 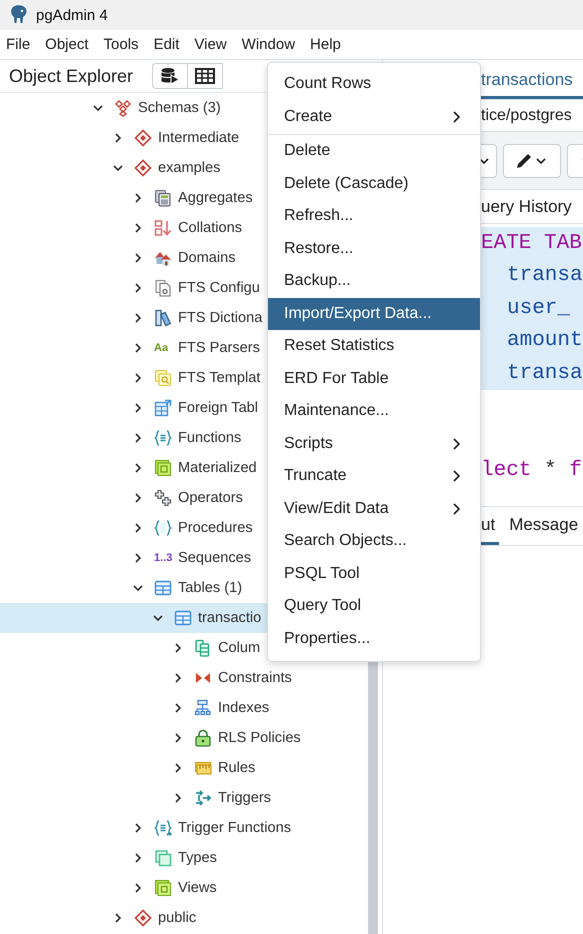 I want to click on glyph-icon: 1..3, so click(x=163, y=558).